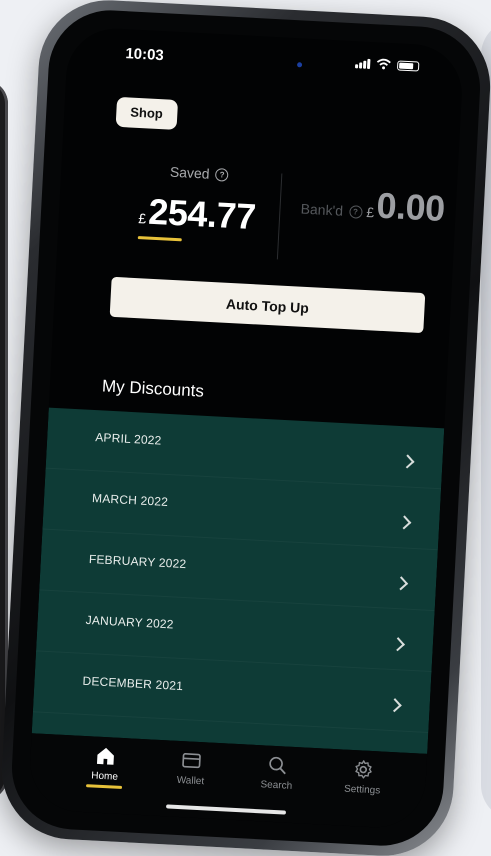 This screenshot has height=856, width=491. Describe the element at coordinates (191, 761) in the screenshot. I see `wallet-icon` at that location.